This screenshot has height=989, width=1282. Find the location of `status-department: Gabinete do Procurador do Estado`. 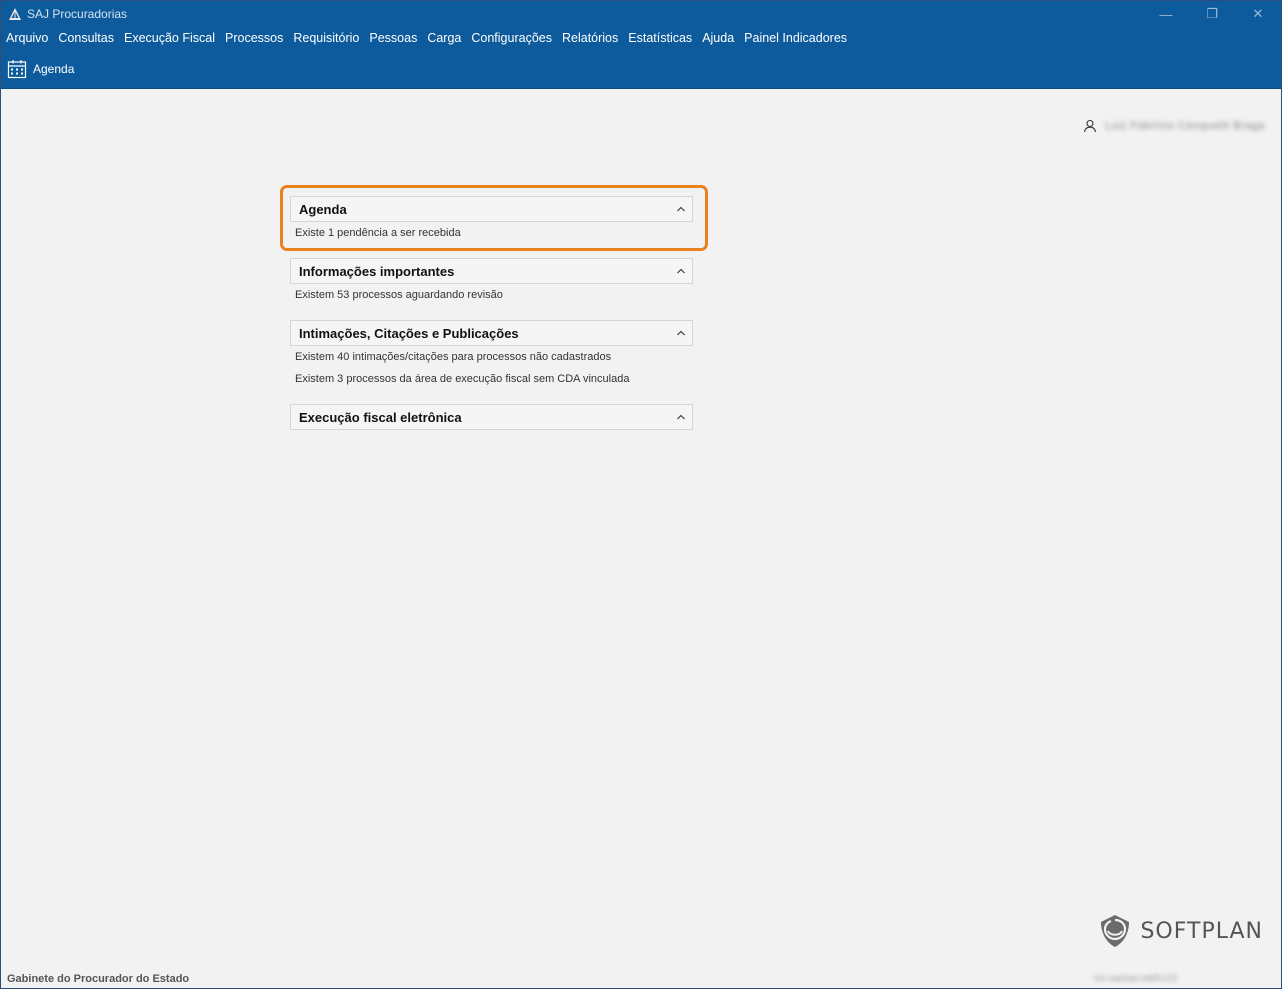

status-department: Gabinete do Procurador do Estado is located at coordinates (98, 979).